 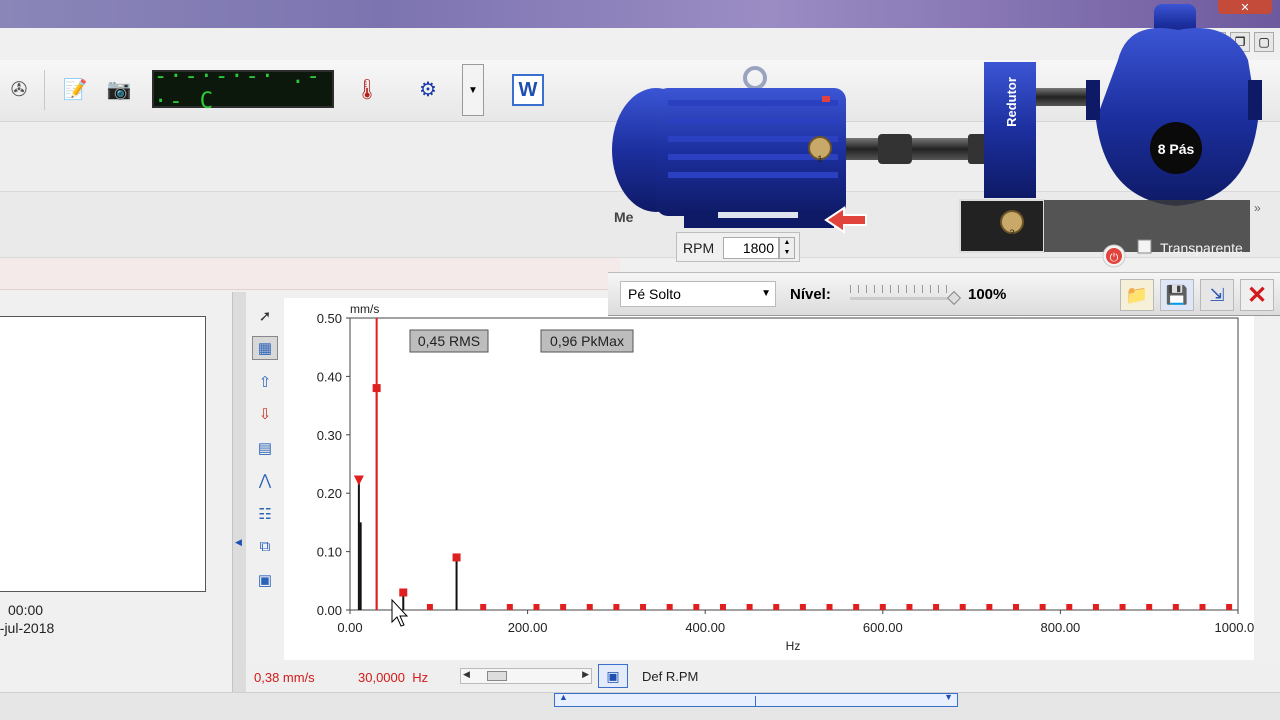 What do you see at coordinates (819, 159) in the screenshot?
I see `svg-text: 1` at bounding box center [819, 159].